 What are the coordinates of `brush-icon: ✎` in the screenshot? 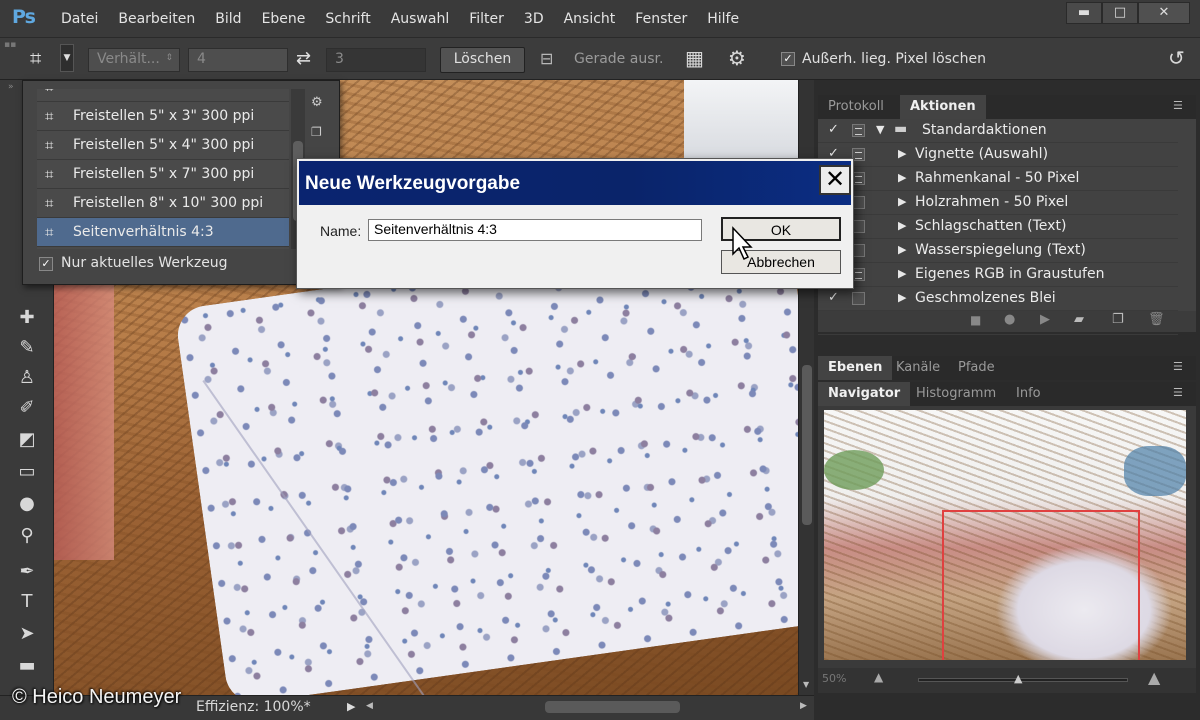 It's located at (27, 348).